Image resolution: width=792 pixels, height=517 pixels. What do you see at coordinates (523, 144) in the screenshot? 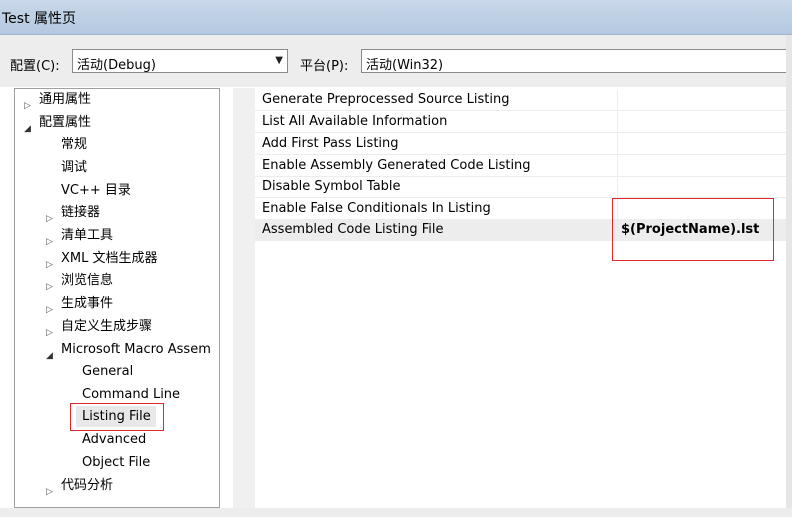
I see `property-row: Add First Pass Listing` at bounding box center [523, 144].